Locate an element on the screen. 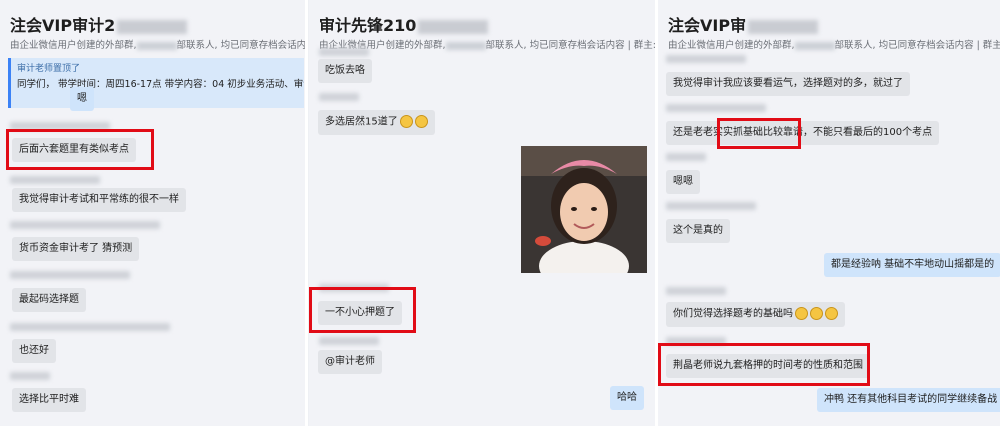 This screenshot has height=426, width=1000. pinned-label: 审计老师置顶了 is located at coordinates (49, 69).